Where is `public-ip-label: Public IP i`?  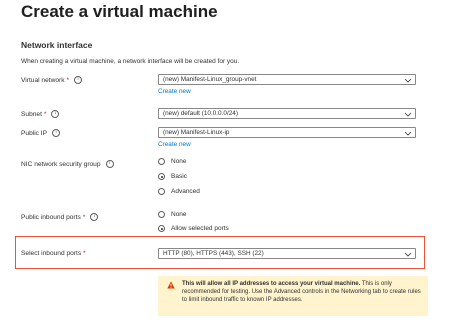 public-ip-label: Public IP i is located at coordinates (41, 133).